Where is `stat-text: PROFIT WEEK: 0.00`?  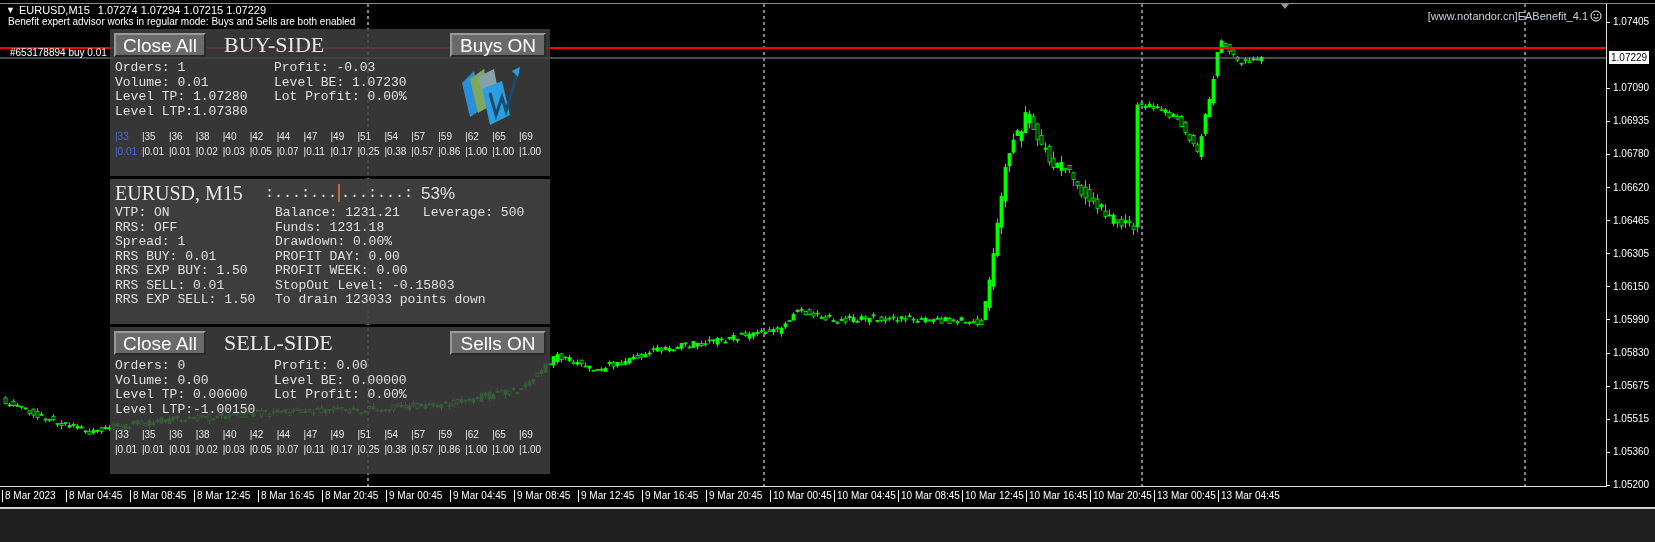
stat-text: PROFIT WEEK: 0.00 is located at coordinates (341, 271).